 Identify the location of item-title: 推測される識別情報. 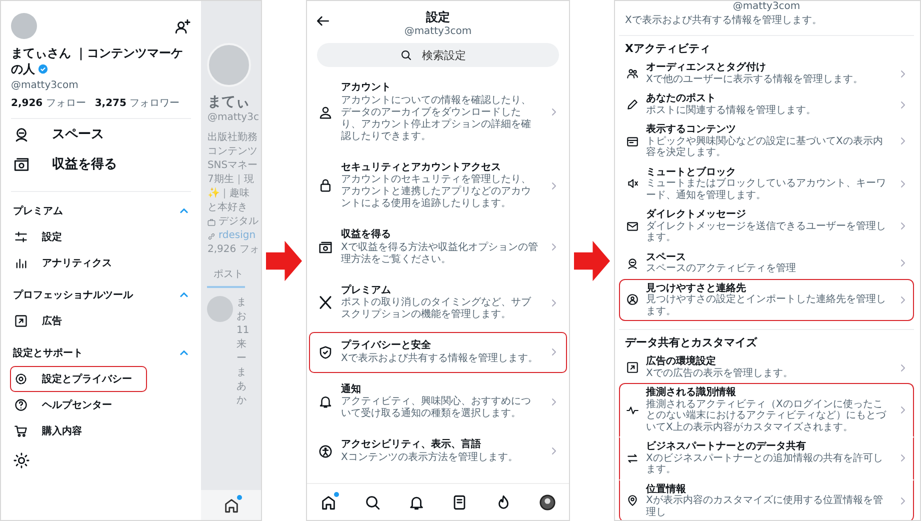
(691, 392).